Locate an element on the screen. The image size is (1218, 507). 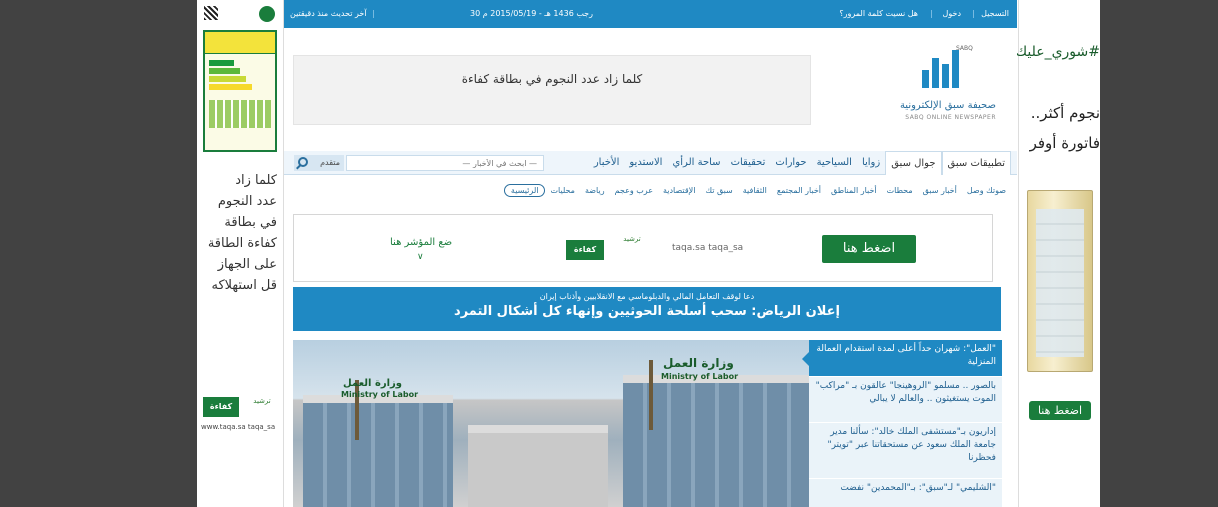
subnav-item-your-voice: صوتك وصل is located at coordinates (986, 190).